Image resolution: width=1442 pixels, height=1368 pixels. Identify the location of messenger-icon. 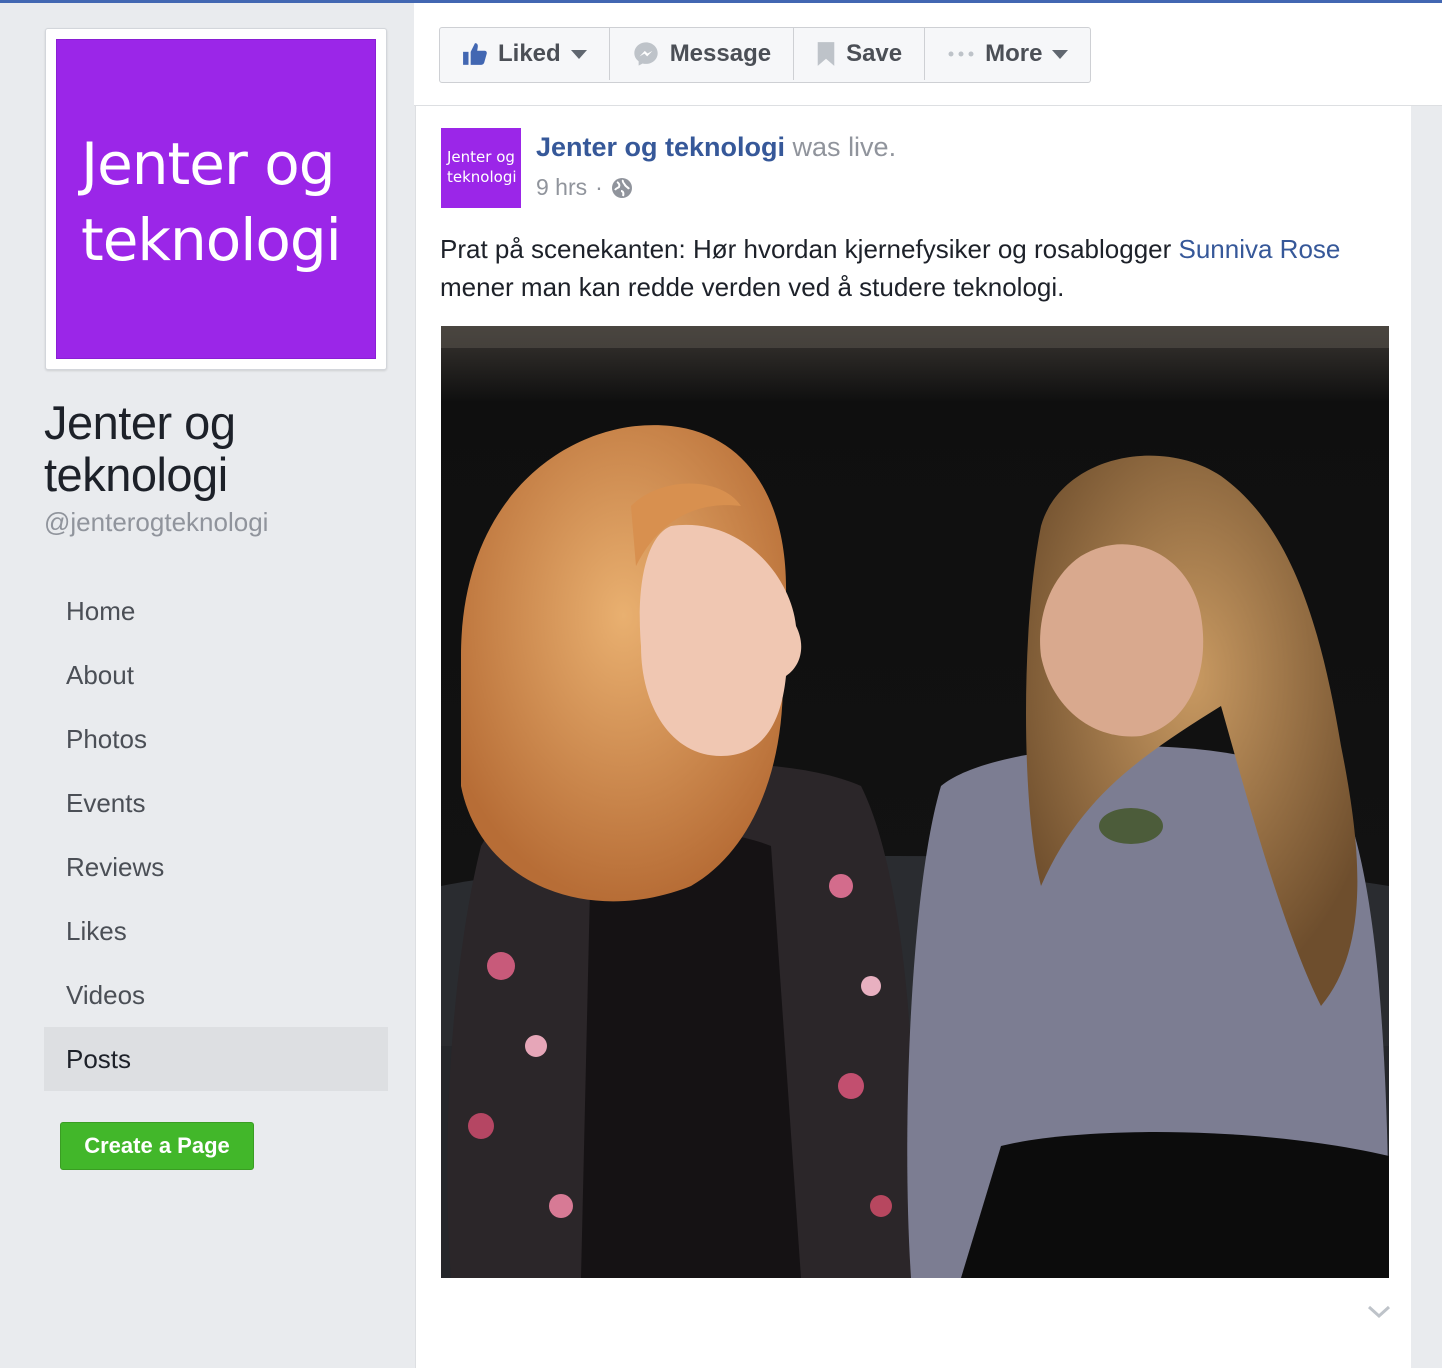
(646, 54).